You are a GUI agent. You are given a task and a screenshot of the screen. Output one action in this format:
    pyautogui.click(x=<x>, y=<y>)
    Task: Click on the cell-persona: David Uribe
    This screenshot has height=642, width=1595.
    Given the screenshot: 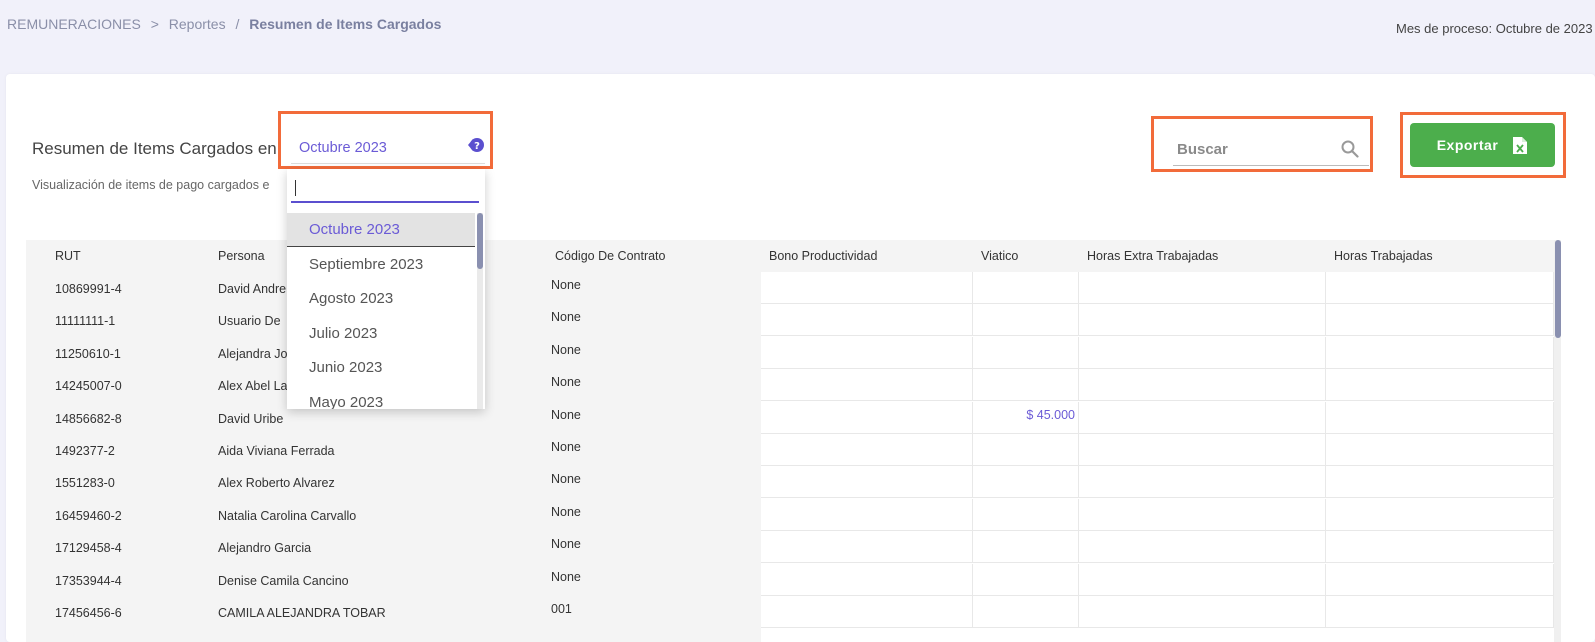 What is the action you would take?
    pyautogui.click(x=251, y=418)
    